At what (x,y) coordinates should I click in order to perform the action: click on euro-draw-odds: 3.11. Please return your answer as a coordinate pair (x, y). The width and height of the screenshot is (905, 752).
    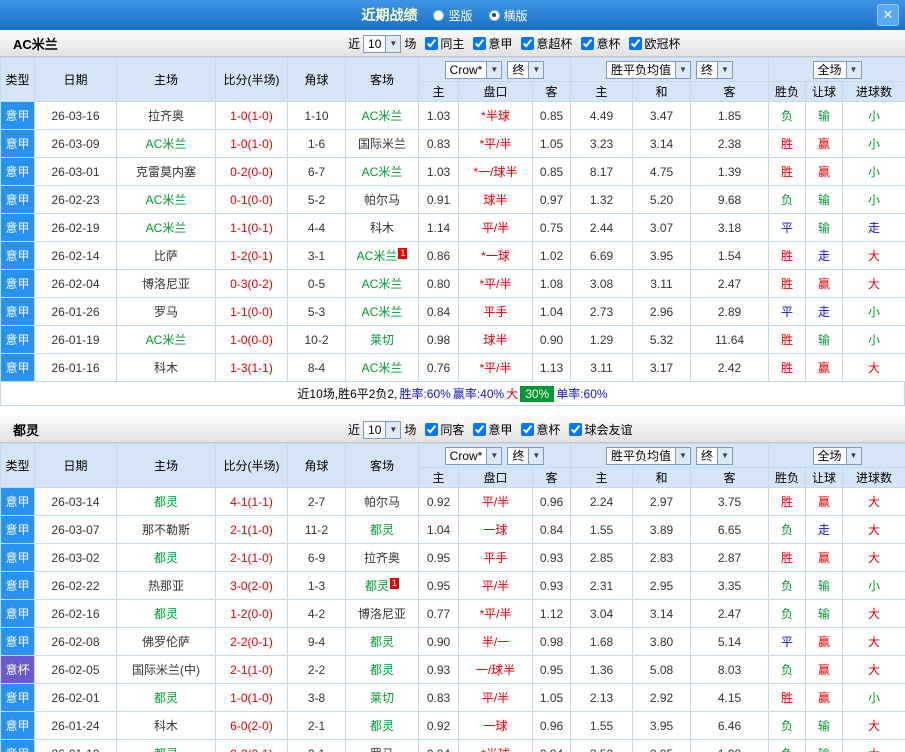
    Looking at the image, I should click on (661, 283).